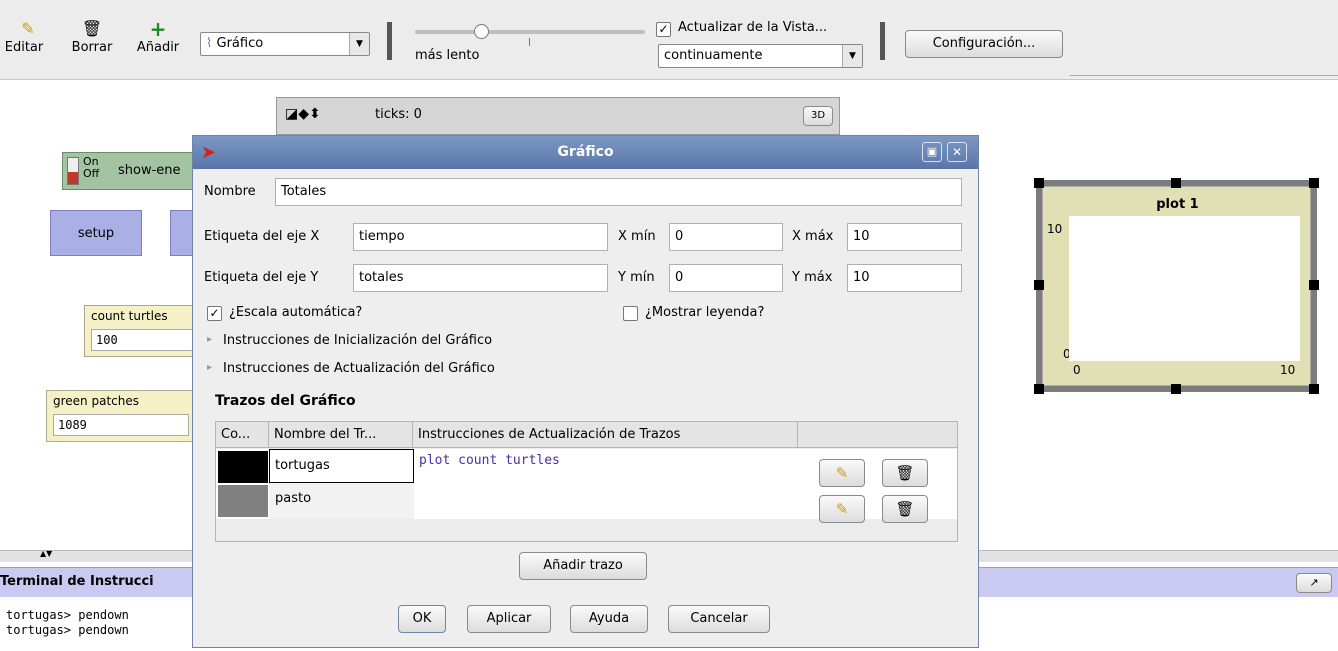 The height and width of the screenshot is (651, 1338). I want to click on update-mode-select: continuamente ▼, so click(760, 56).